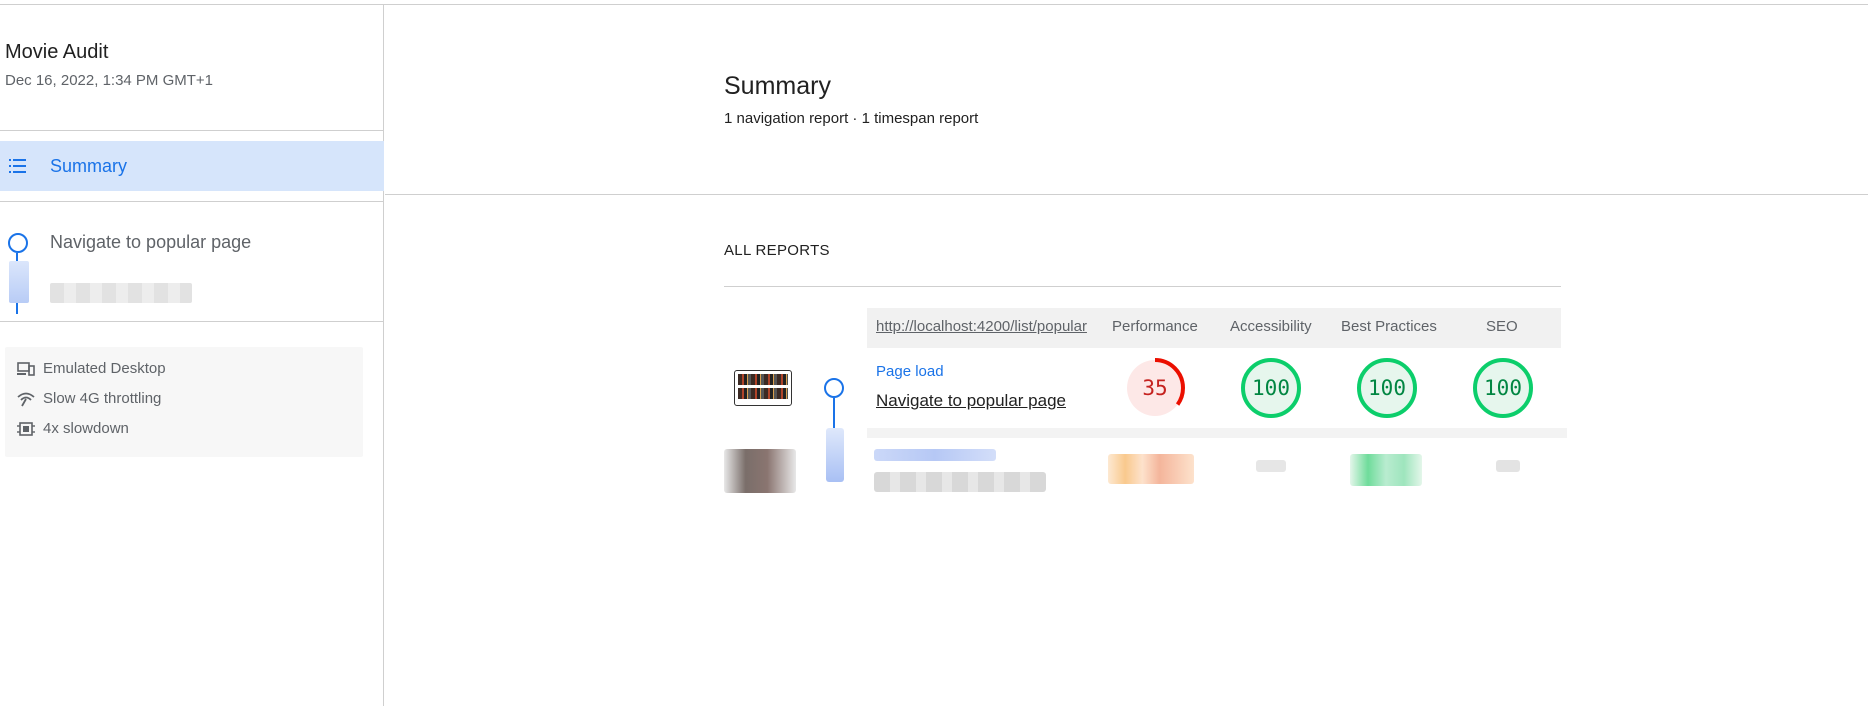 The width and height of the screenshot is (1868, 706). Describe the element at coordinates (1155, 326) in the screenshot. I see `column-header-performance: Performance` at that location.